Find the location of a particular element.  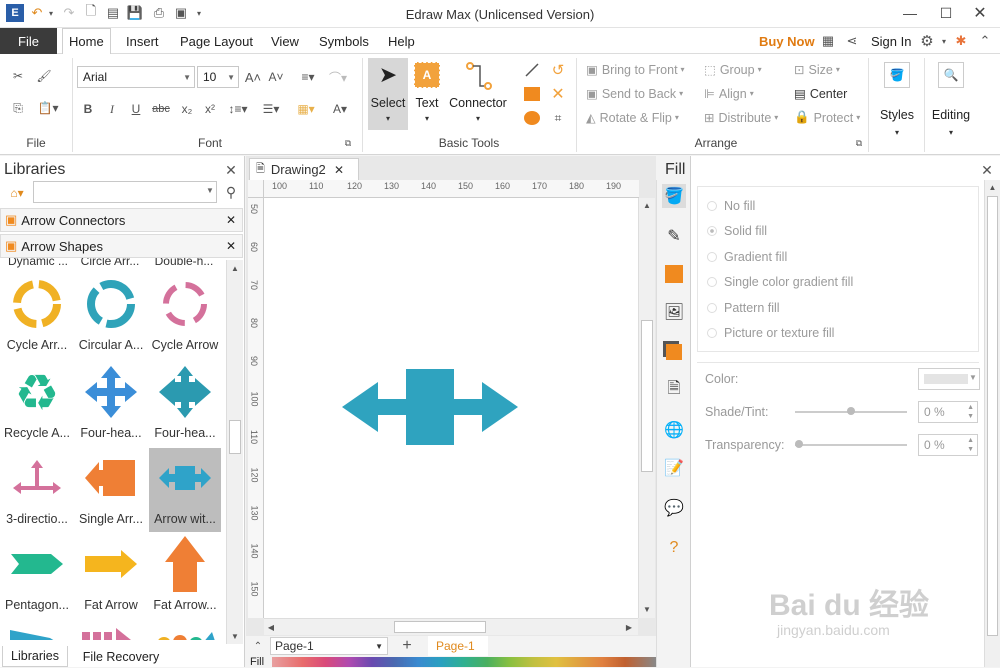

print-icon: ⎙ is located at coordinates (159, 13).